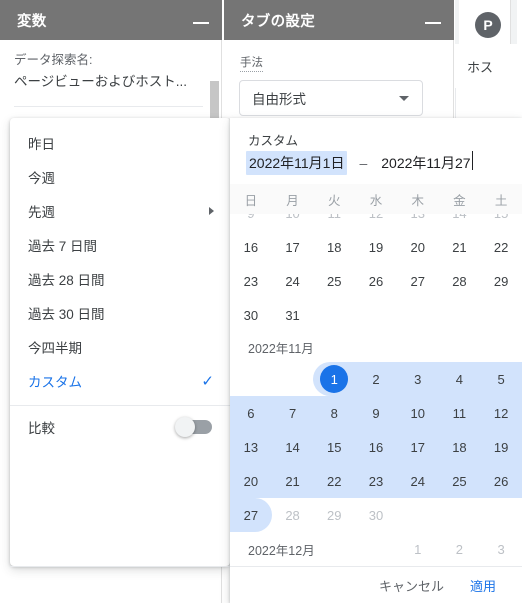 This screenshot has height=603, width=522. Describe the element at coordinates (292, 413) in the screenshot. I see `calendar-day-7: 7` at that location.